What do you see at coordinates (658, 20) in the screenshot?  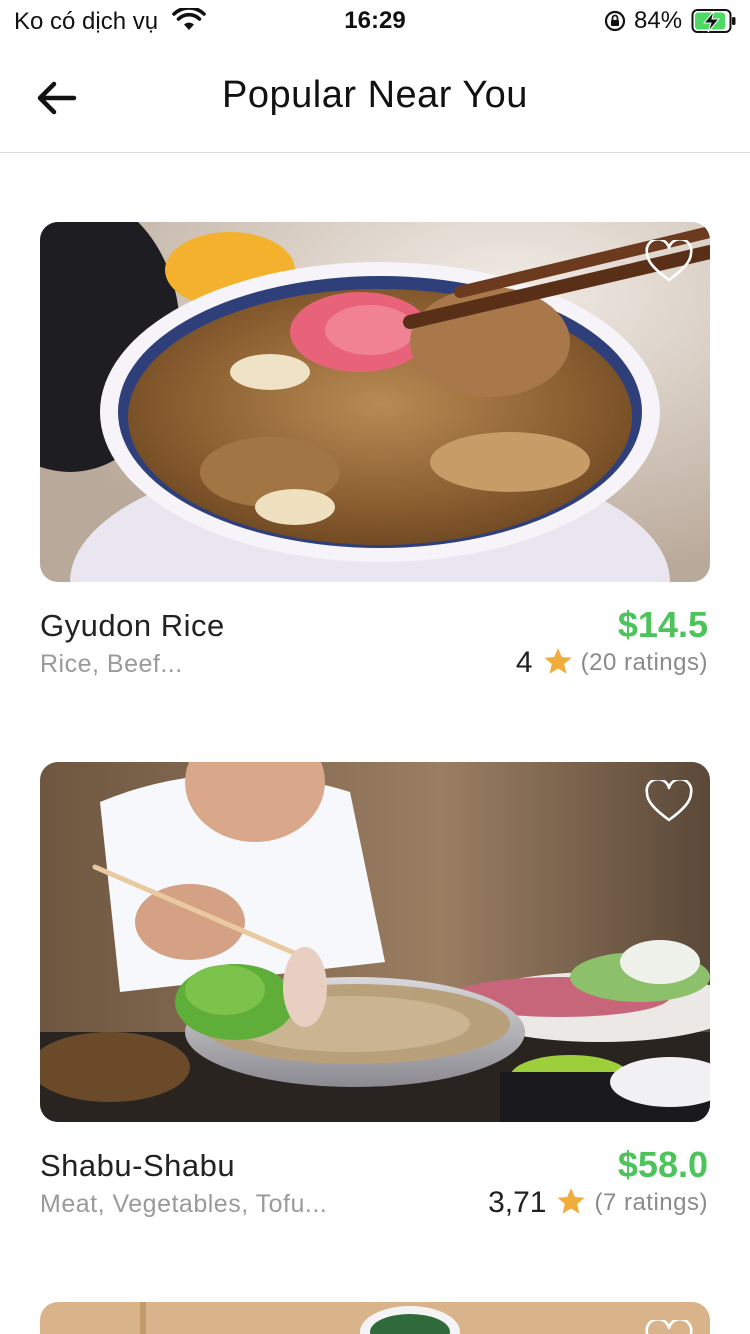 I see `battery-percent: 84%` at bounding box center [658, 20].